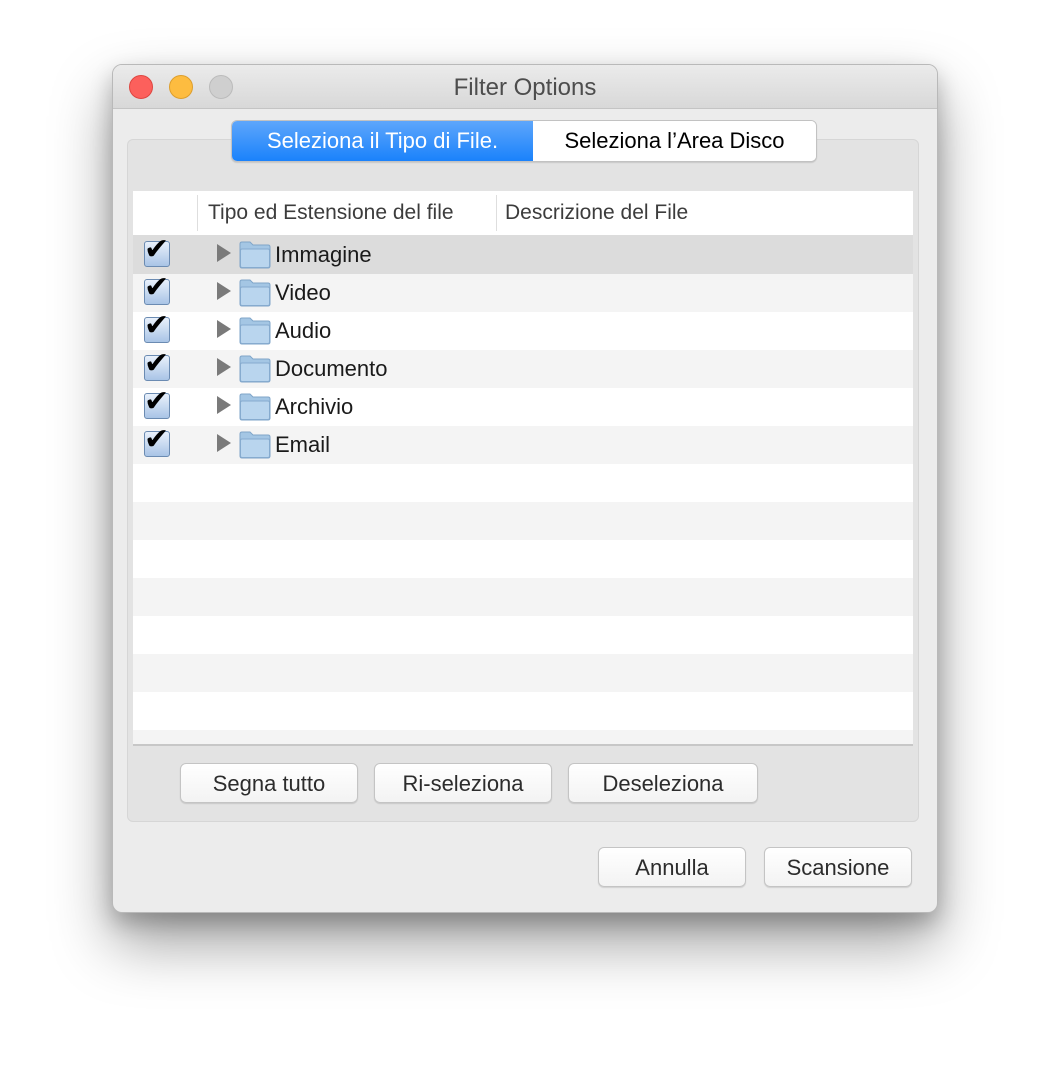 The width and height of the screenshot is (1048, 1072). Describe the element at coordinates (663, 783) in the screenshot. I see `deselect-button: Deseleziona` at that location.